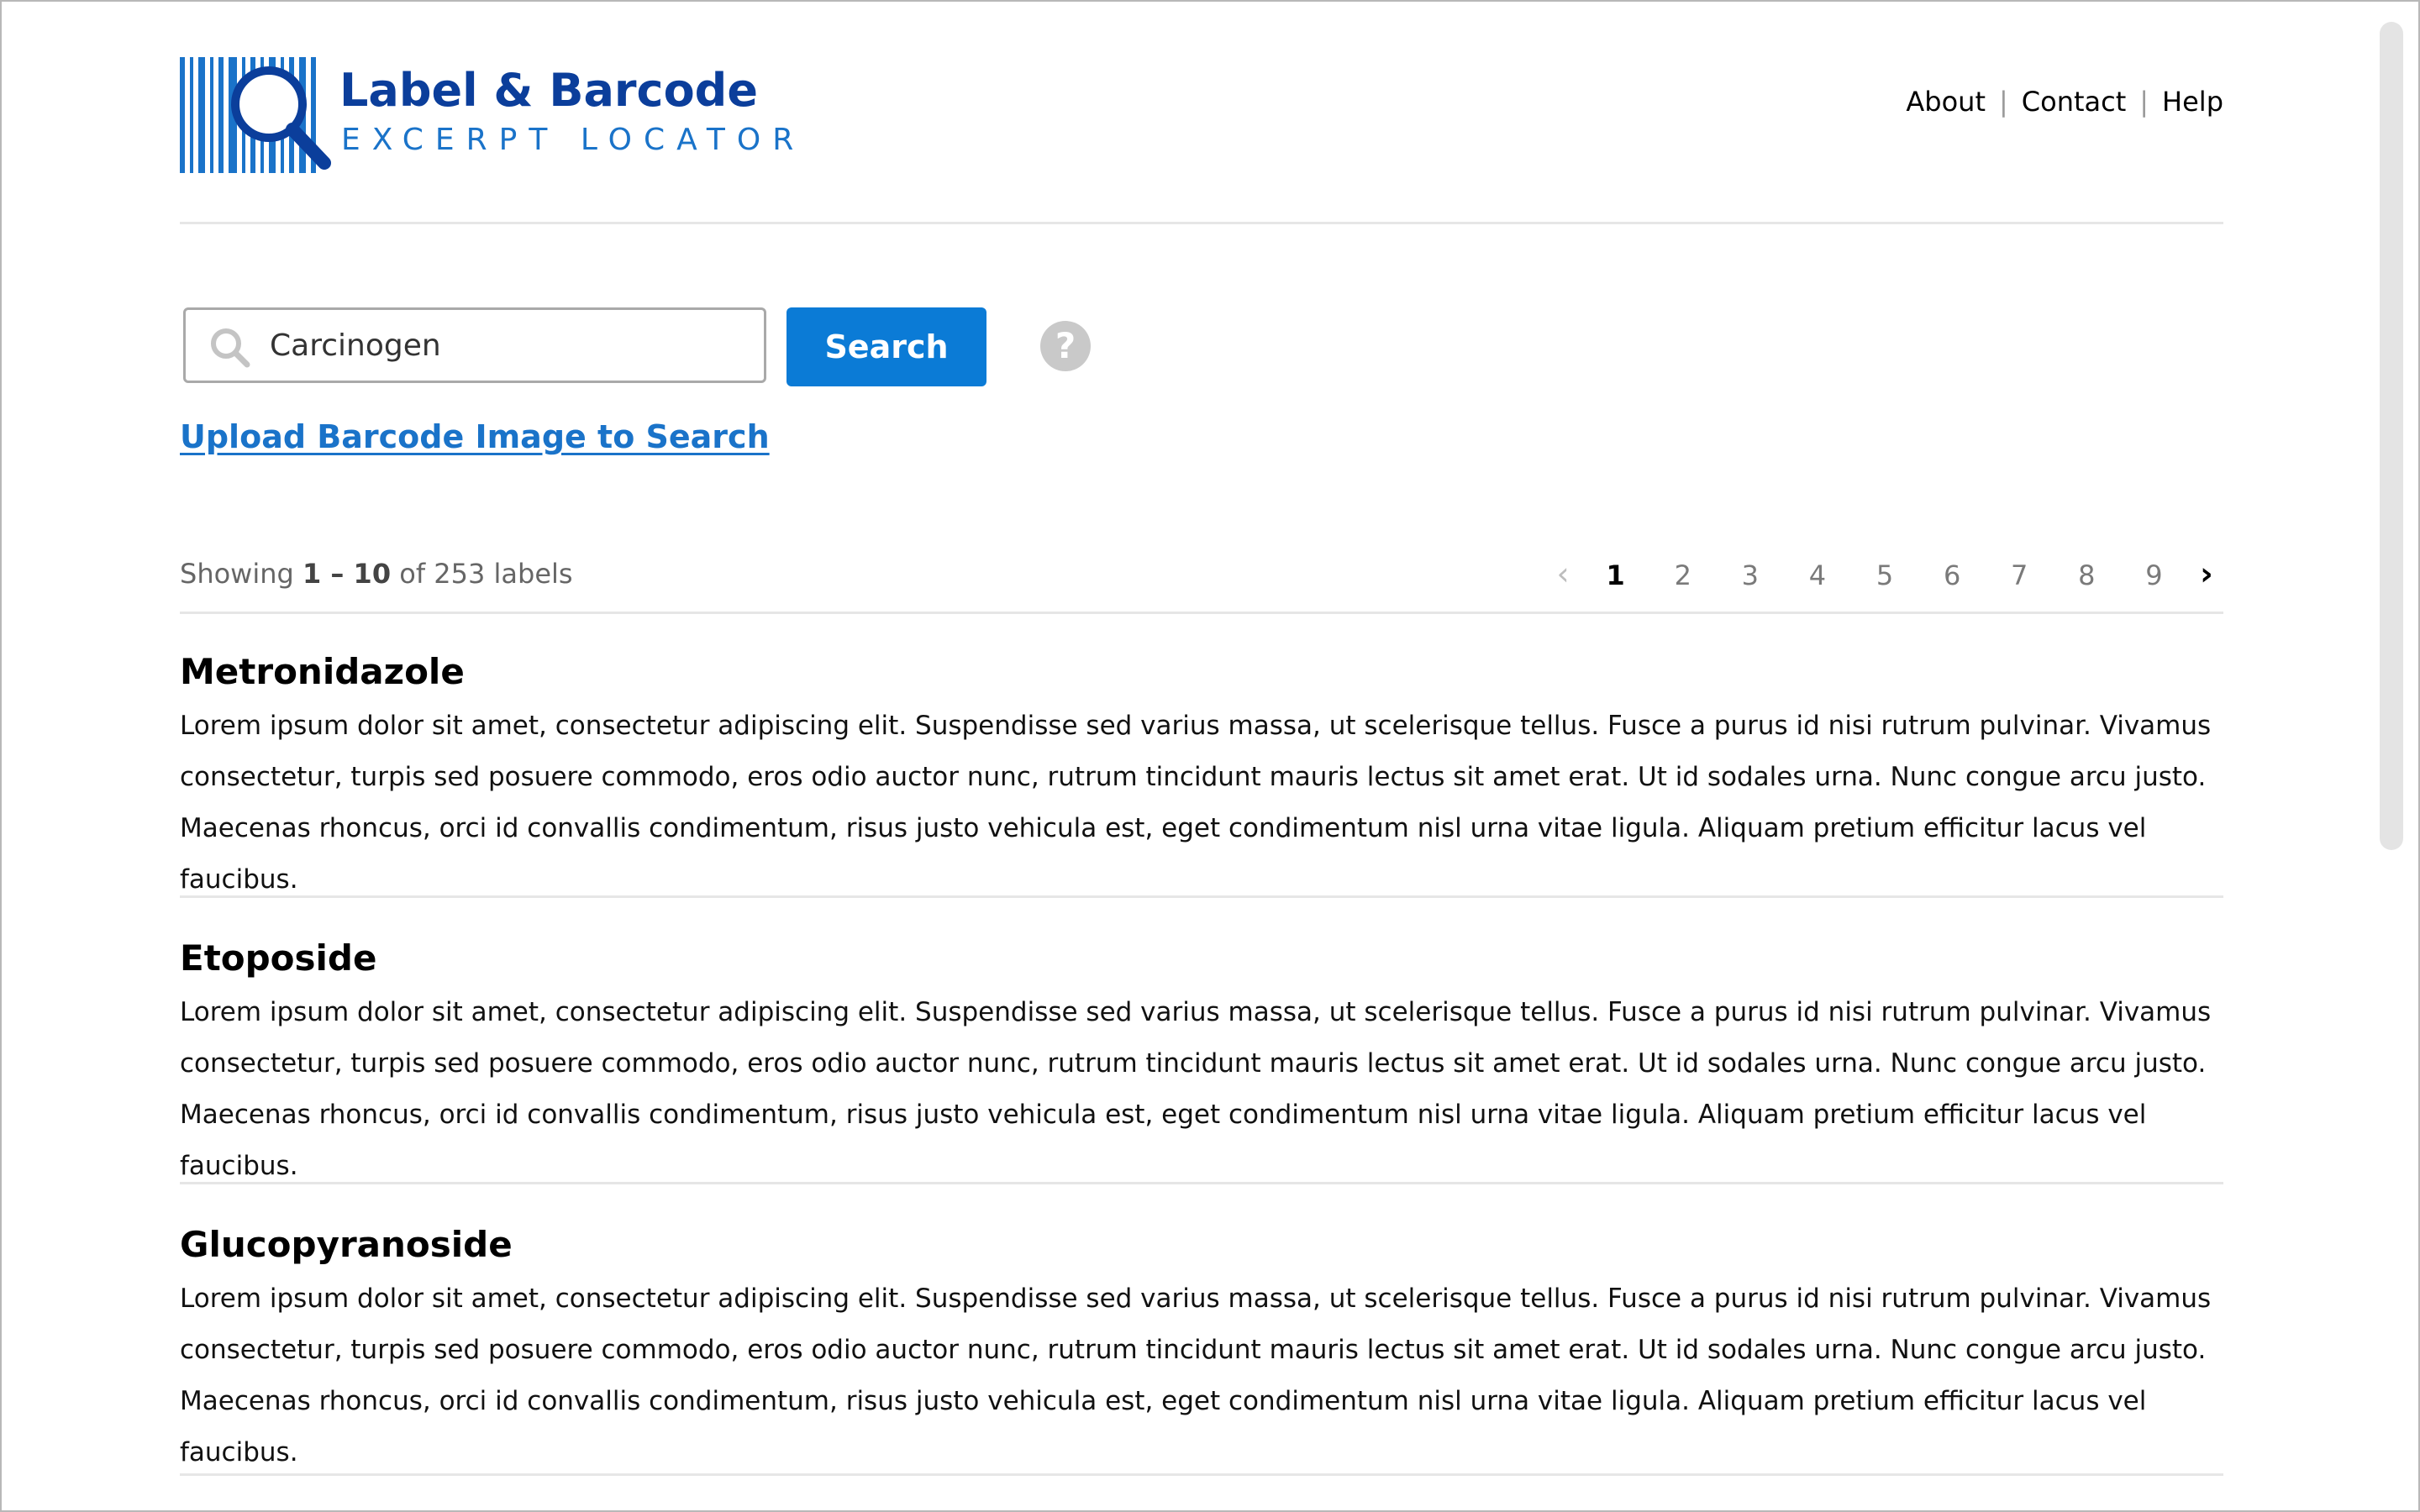  What do you see at coordinates (475, 436) in the screenshot?
I see `upload-barcode-link: Upload Barcode Image to Search` at bounding box center [475, 436].